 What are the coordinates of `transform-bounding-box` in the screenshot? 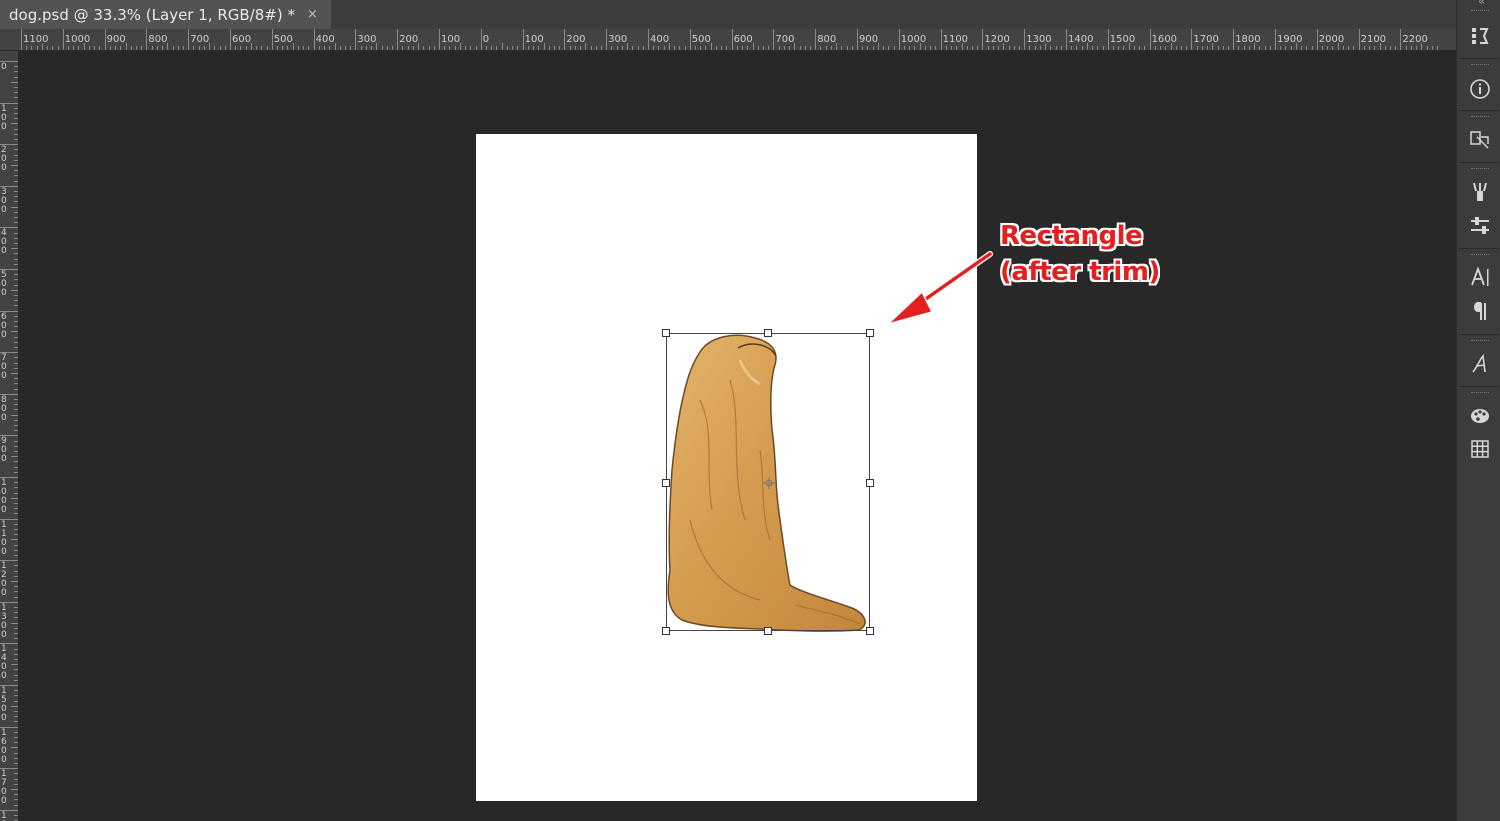 It's located at (768, 482).